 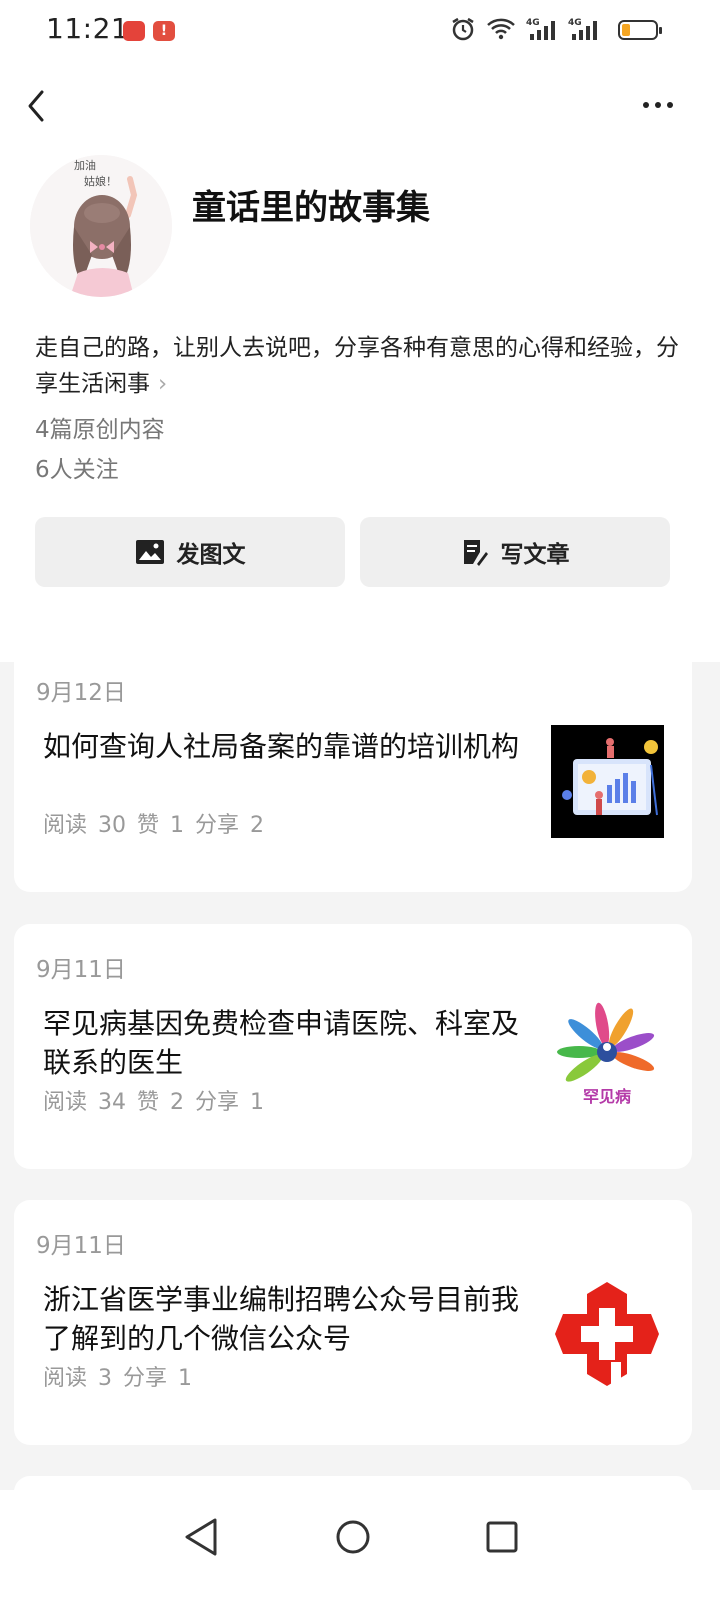 I want to click on thumbnail-text: 罕见病, so click(x=607, y=1096).